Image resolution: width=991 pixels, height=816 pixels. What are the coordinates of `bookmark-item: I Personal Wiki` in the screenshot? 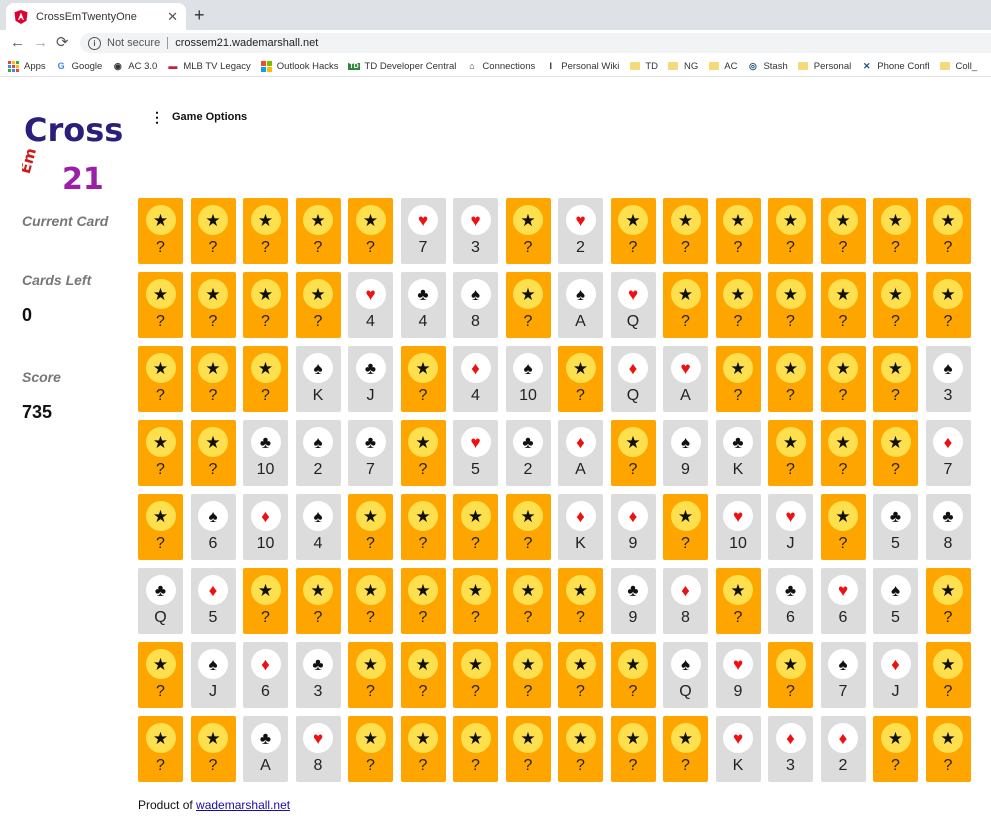 It's located at (582, 66).